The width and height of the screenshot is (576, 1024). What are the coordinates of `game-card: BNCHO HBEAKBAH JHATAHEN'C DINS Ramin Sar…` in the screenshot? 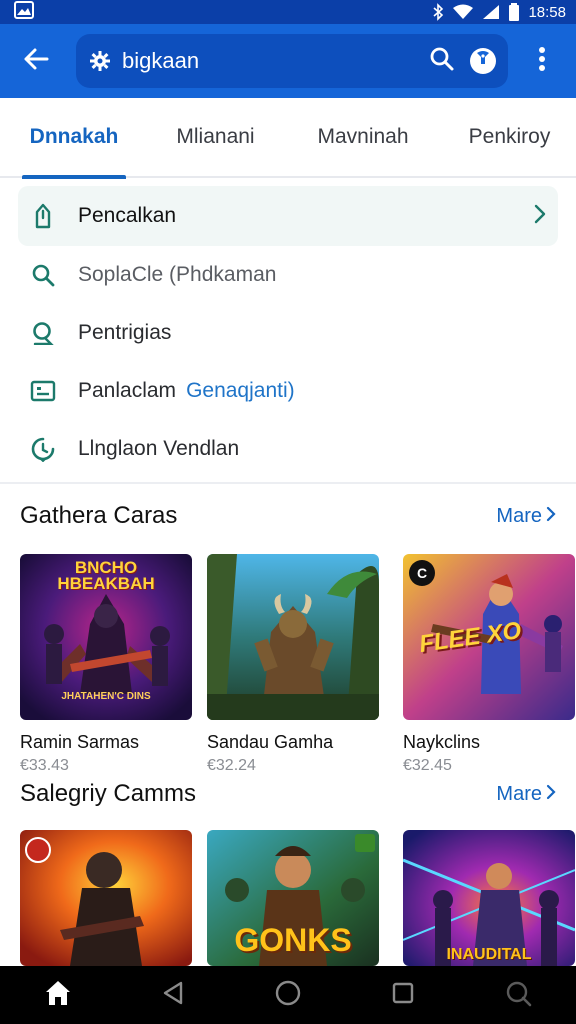 It's located at (106, 664).